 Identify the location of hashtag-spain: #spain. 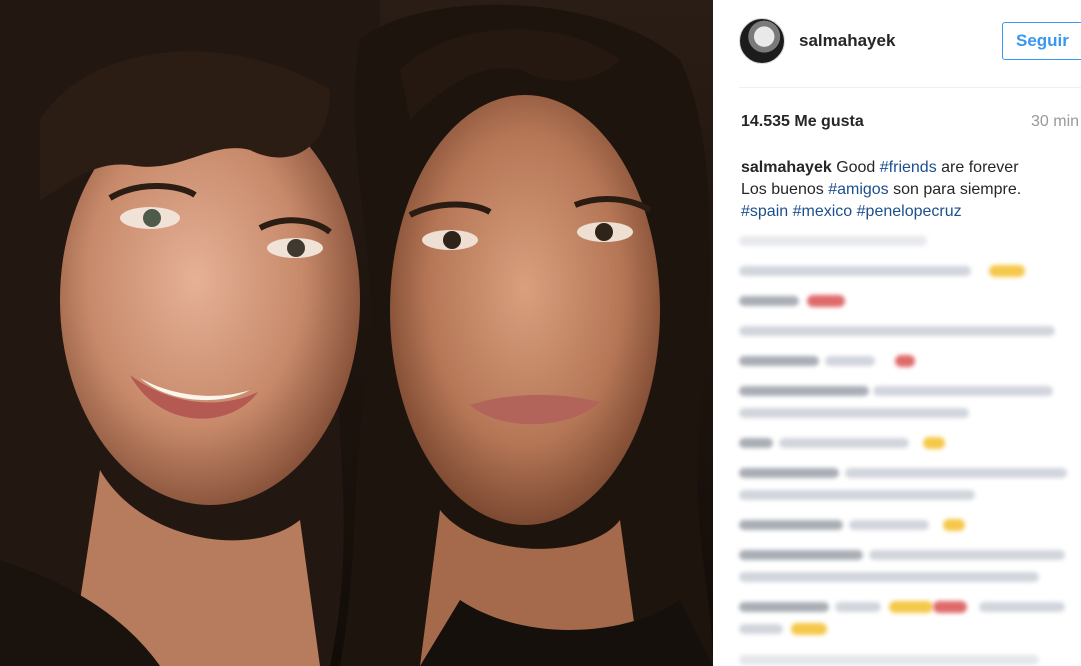
(764, 211).